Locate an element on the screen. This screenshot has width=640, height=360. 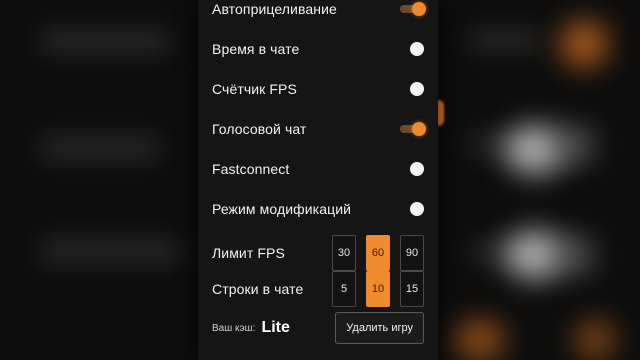
panel-footer: Ваш кэш: Lite Удалить игру is located at coordinates (318, 328).